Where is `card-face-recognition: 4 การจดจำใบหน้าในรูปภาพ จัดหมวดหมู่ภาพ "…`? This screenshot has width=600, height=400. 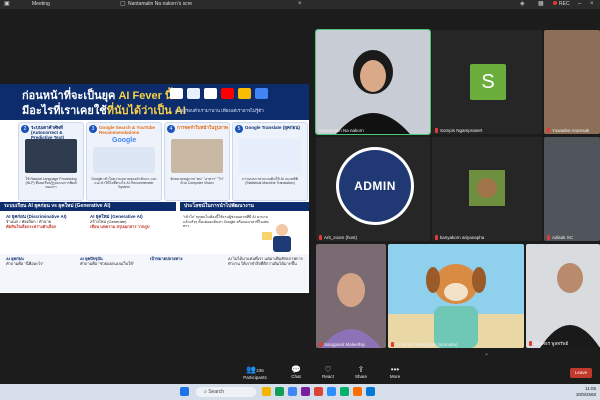 card-face-recognition: 4 การจดจำใบหน้าในรูปภาพ จัดหมวดหมู่ภาพ "… is located at coordinates (197, 161).